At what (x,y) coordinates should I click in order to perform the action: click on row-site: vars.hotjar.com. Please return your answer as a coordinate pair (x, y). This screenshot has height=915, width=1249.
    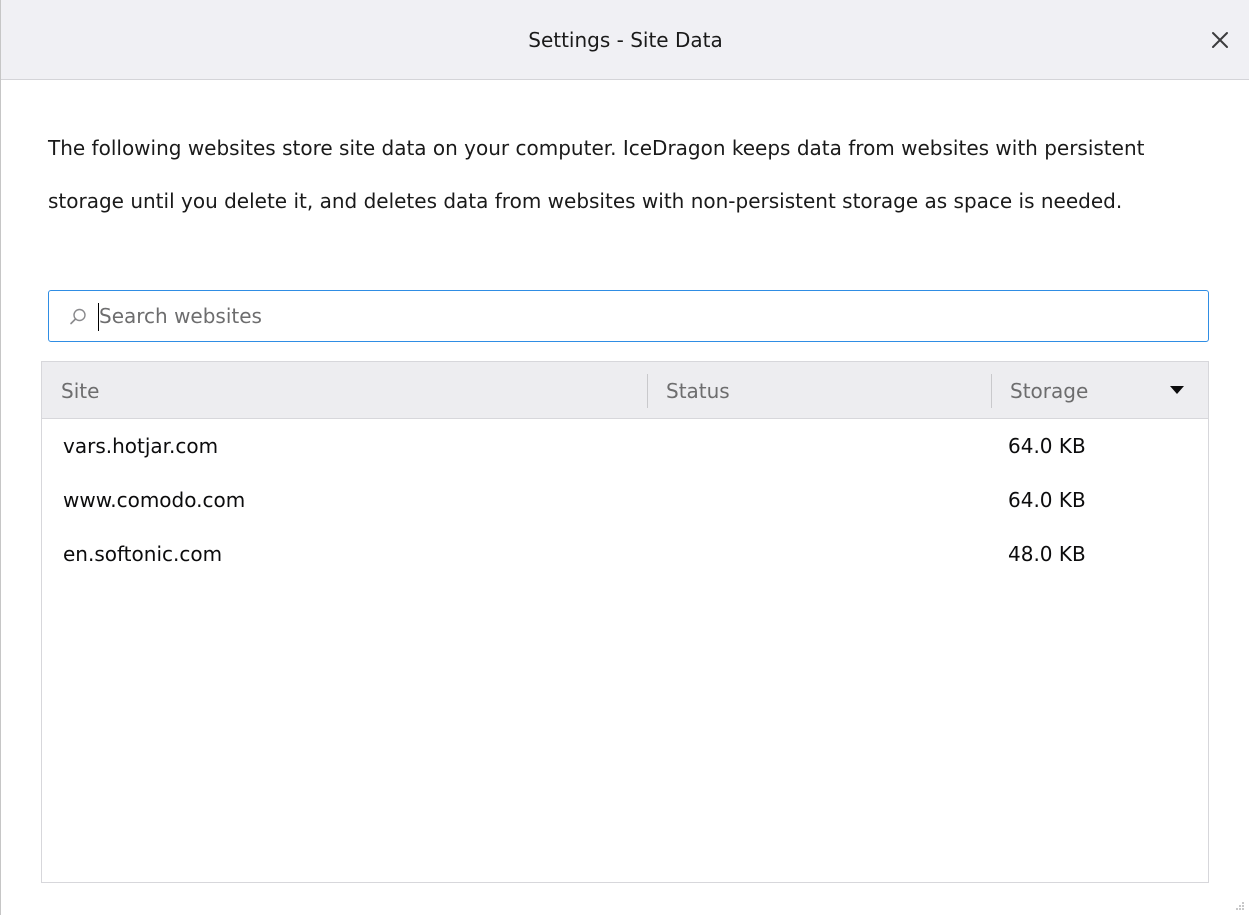
    Looking at the image, I should click on (141, 446).